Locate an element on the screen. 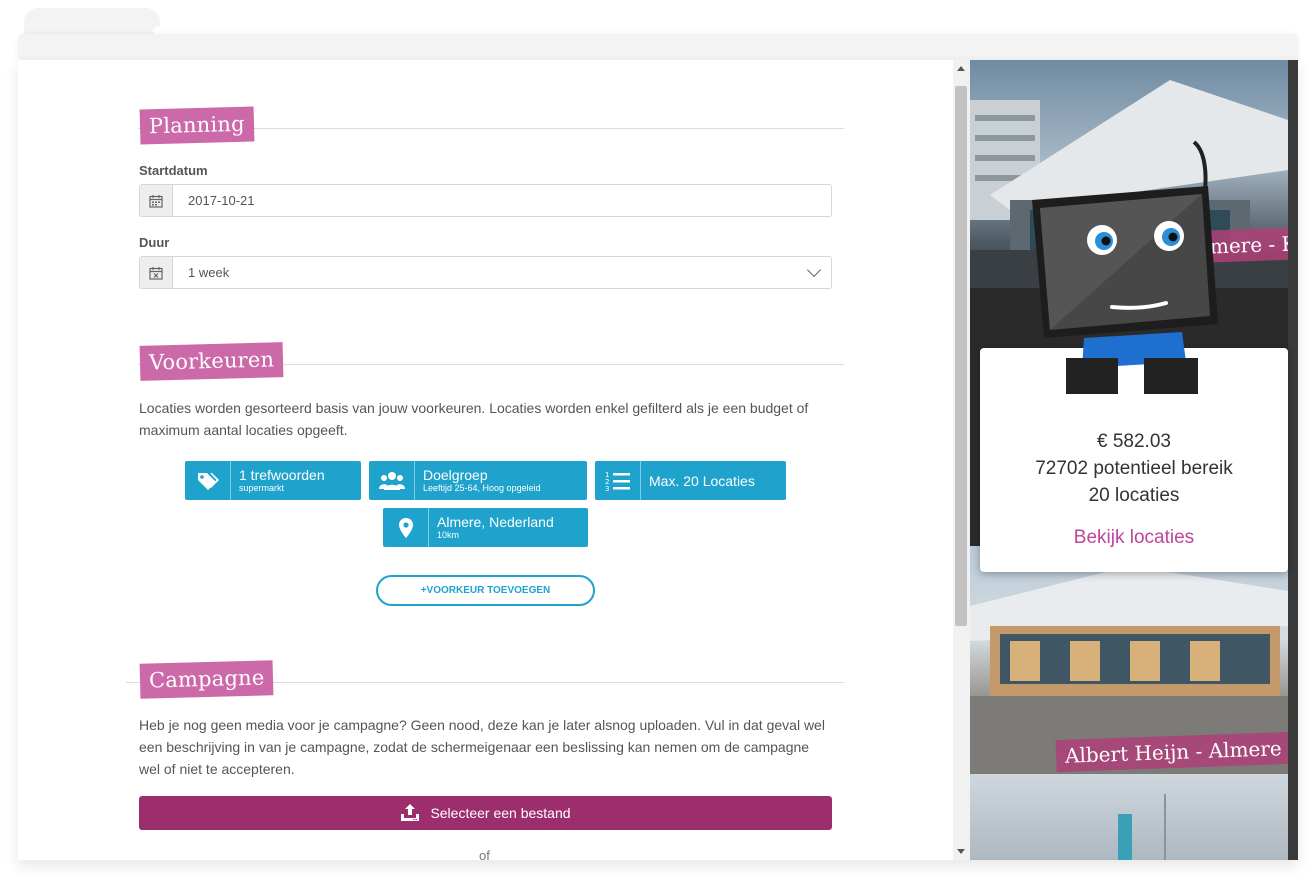  pref-location-chip: Almere, Nederland 10km is located at coordinates (485, 527).